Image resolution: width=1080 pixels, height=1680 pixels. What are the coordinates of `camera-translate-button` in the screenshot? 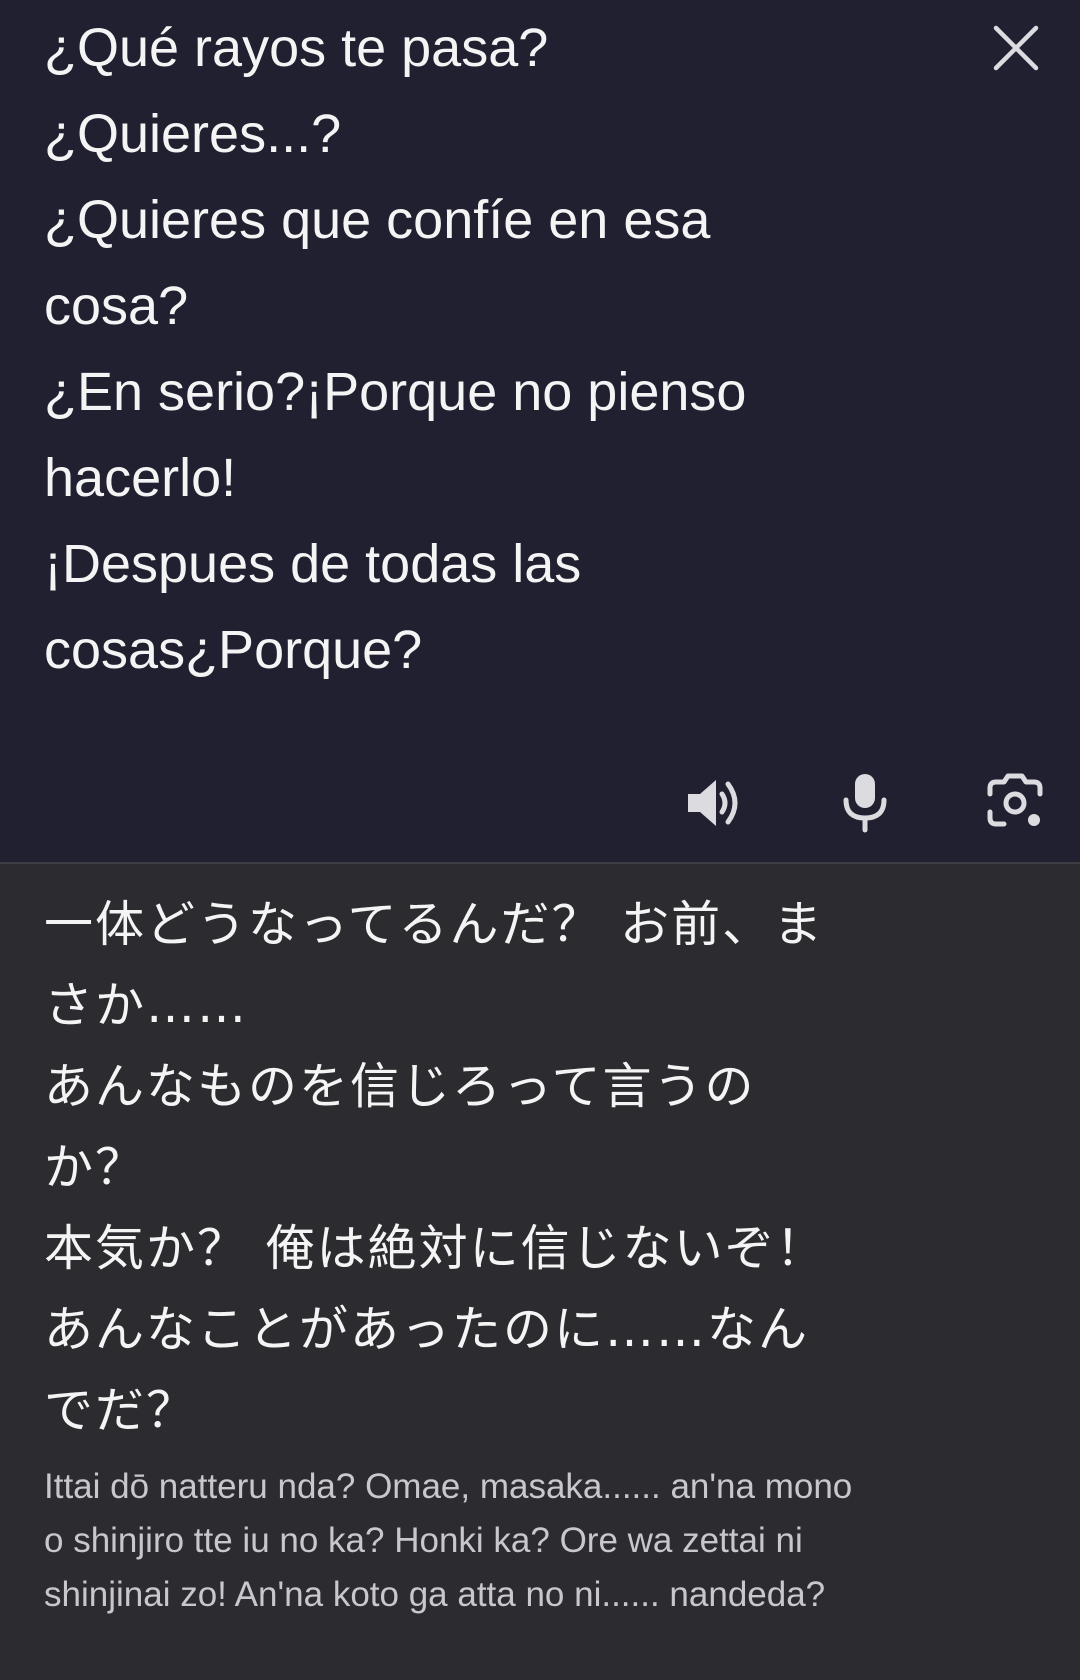 It's located at (1015, 803).